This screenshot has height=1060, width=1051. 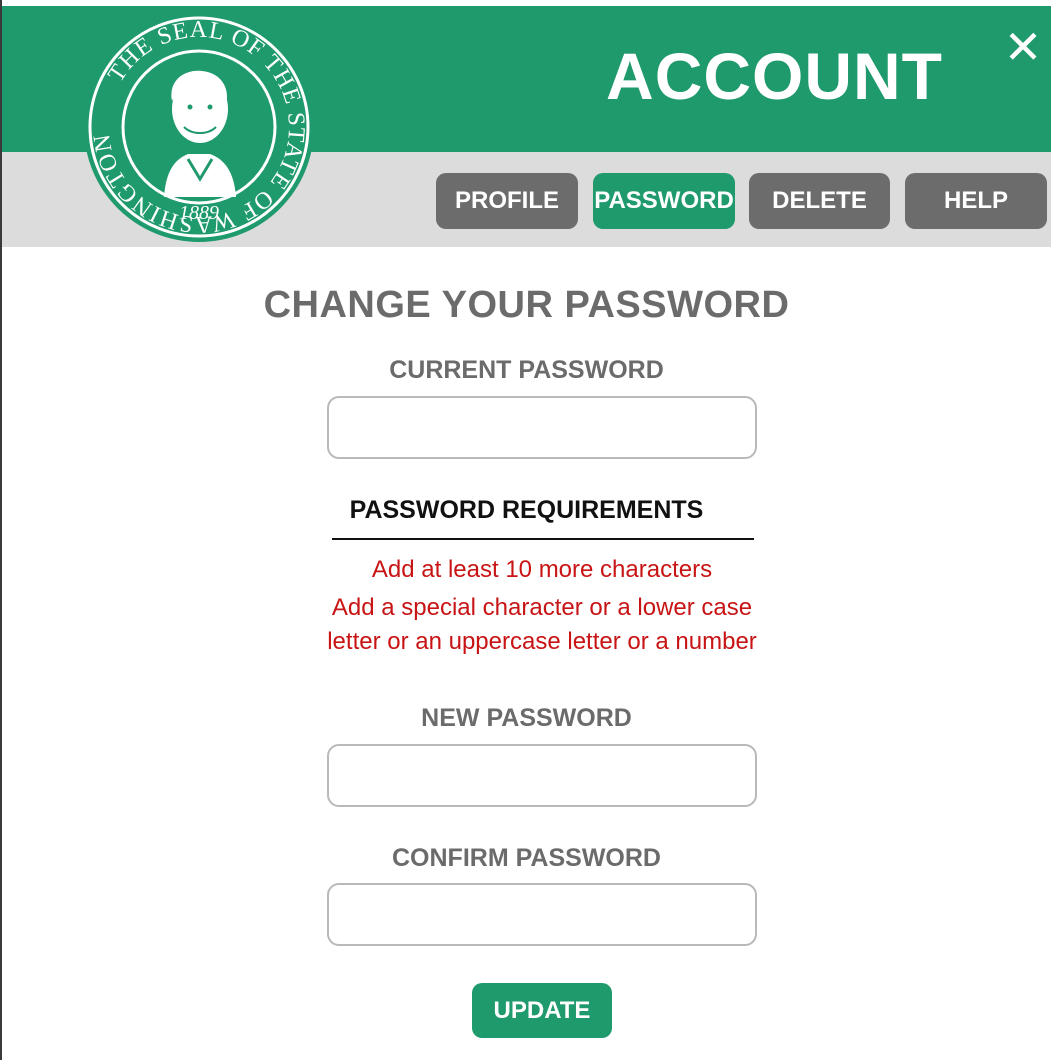 I want to click on page-title: CHANGE YOUR PASSWORD, so click(x=526, y=305).